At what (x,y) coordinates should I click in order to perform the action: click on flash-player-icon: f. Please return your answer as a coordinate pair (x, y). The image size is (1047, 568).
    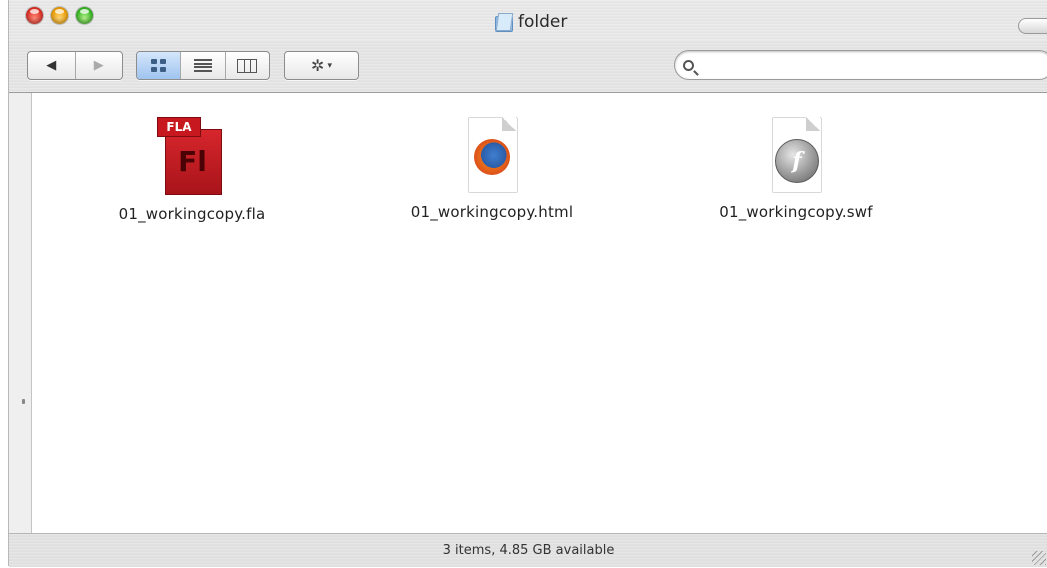
    Looking at the image, I should click on (797, 161).